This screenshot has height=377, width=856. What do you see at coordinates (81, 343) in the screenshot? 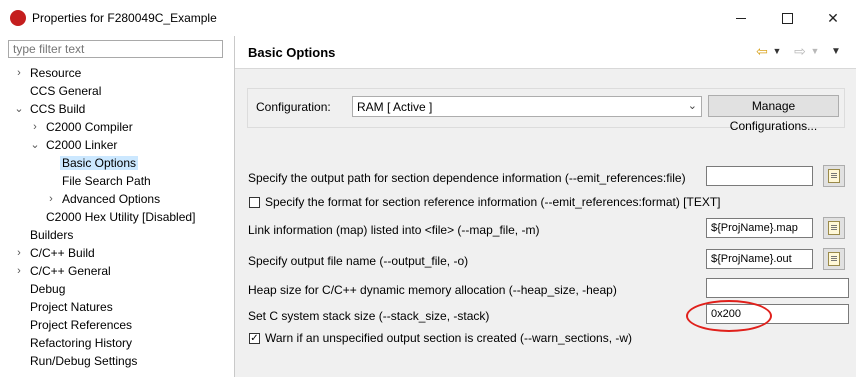
I see `tree-item-label: Refactoring History` at bounding box center [81, 343].